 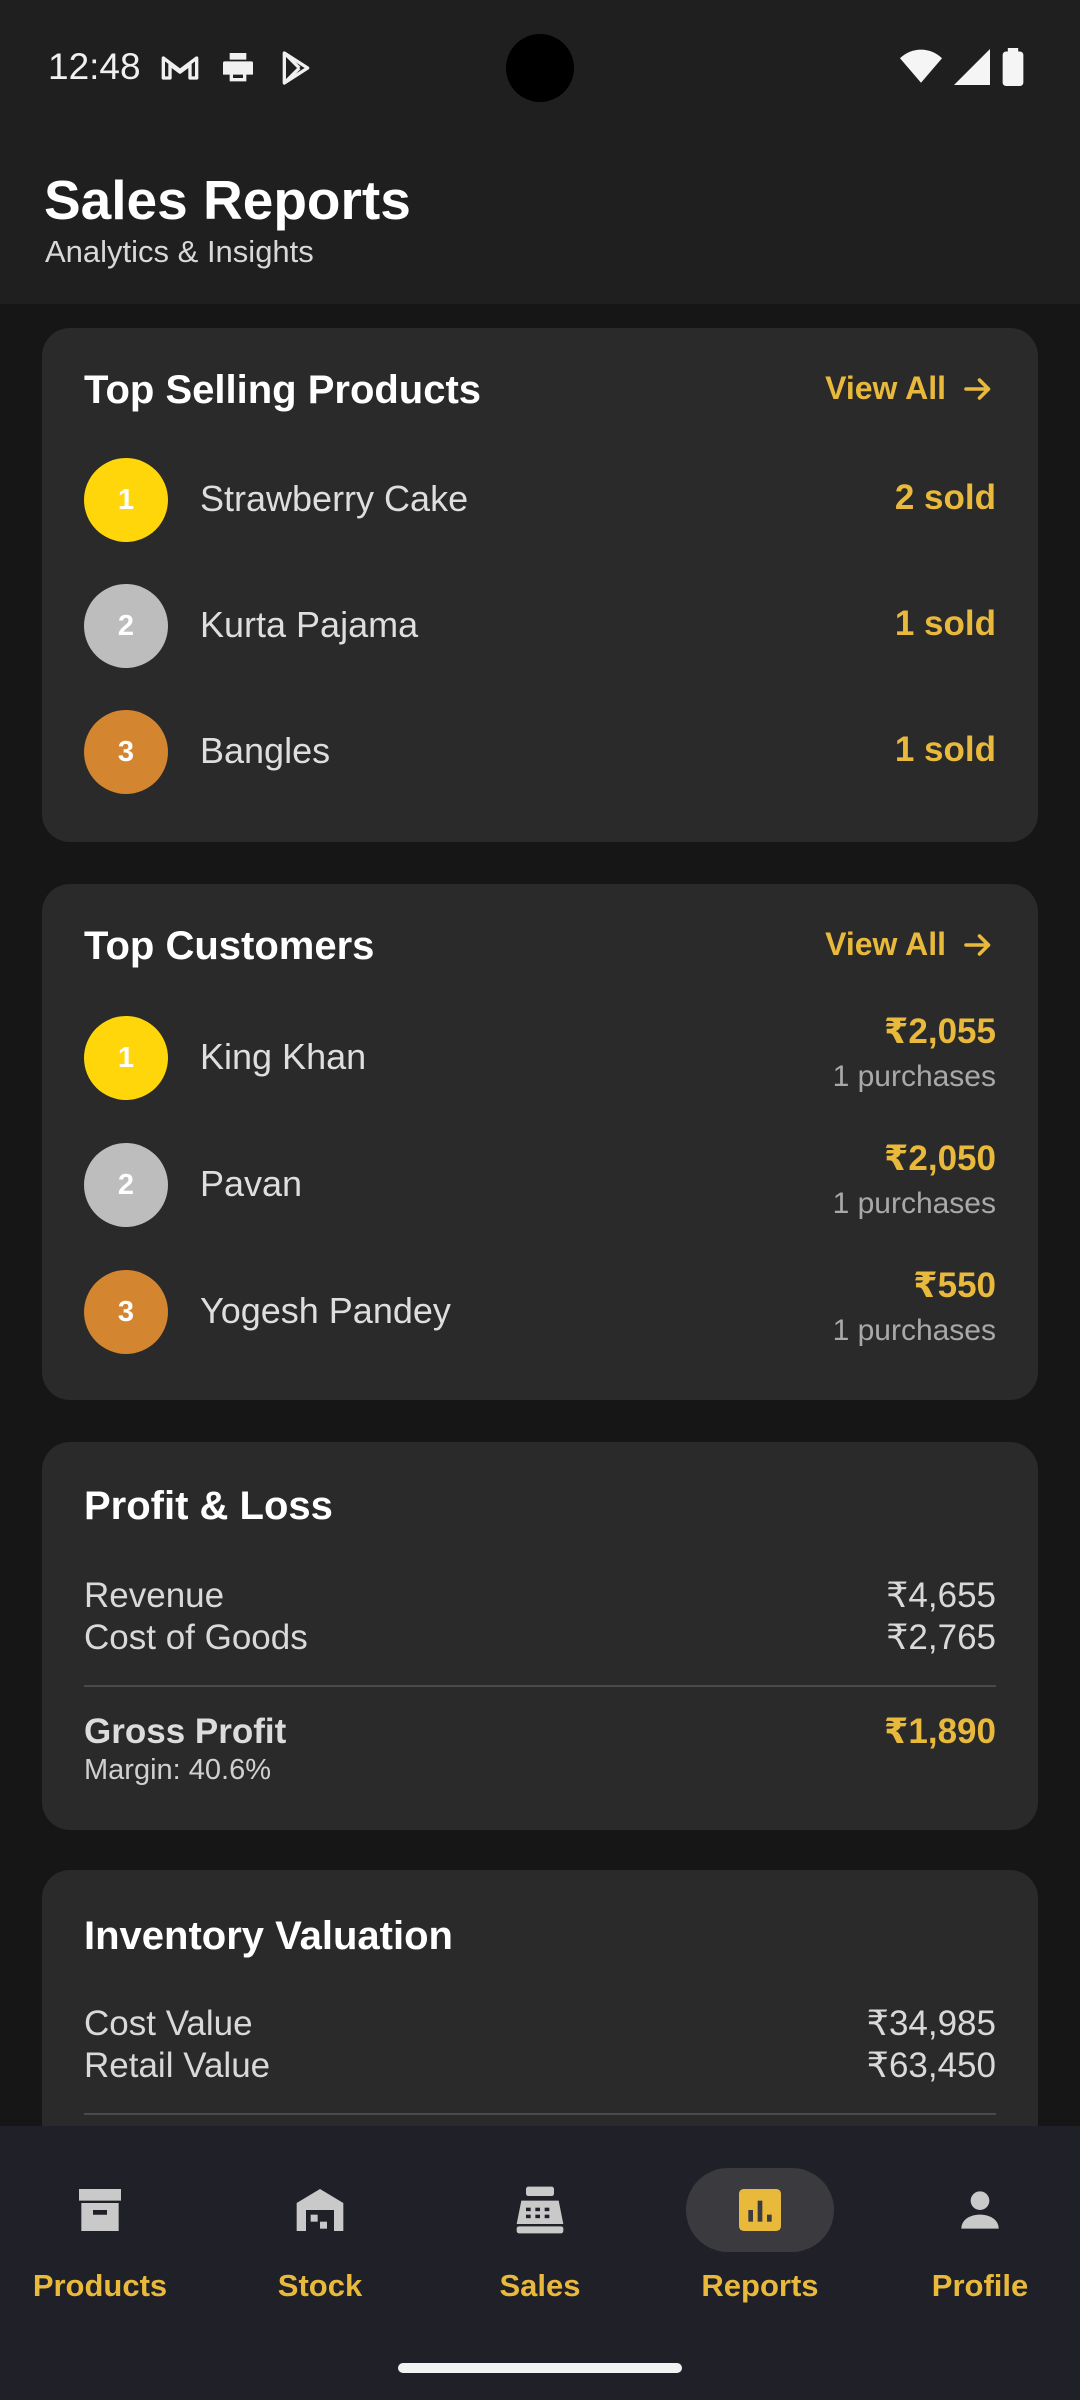 I want to click on status-time: 12:48, so click(x=94, y=66).